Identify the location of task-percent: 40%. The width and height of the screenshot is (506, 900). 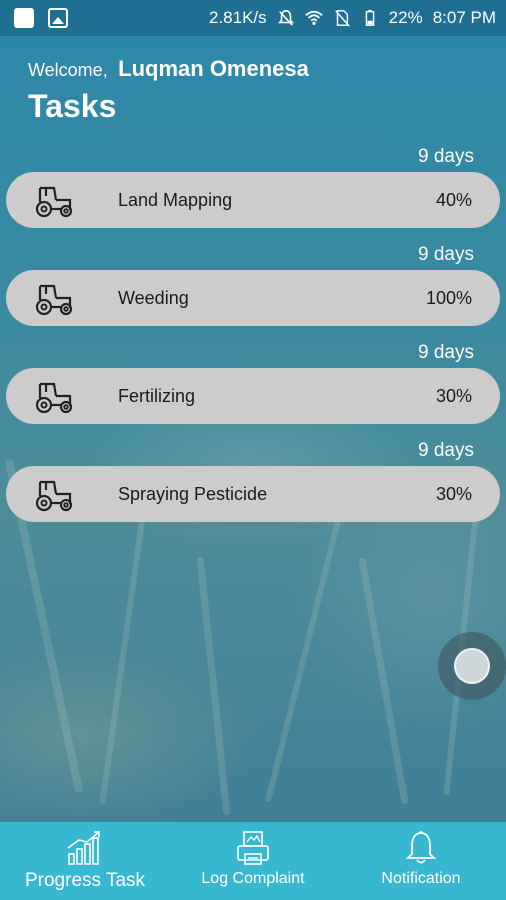
(453, 200).